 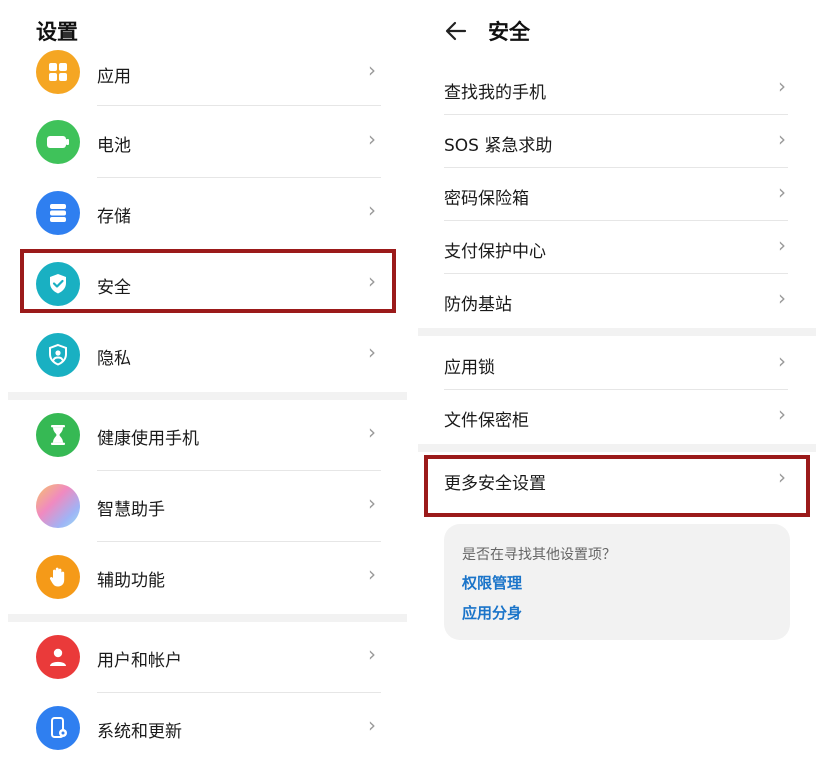 I want to click on assistant-orb-icon, so click(x=58, y=506).